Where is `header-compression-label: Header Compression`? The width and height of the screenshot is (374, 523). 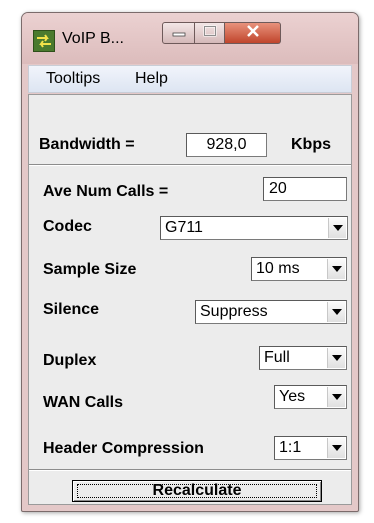 header-compression-label: Header Compression is located at coordinates (123, 448).